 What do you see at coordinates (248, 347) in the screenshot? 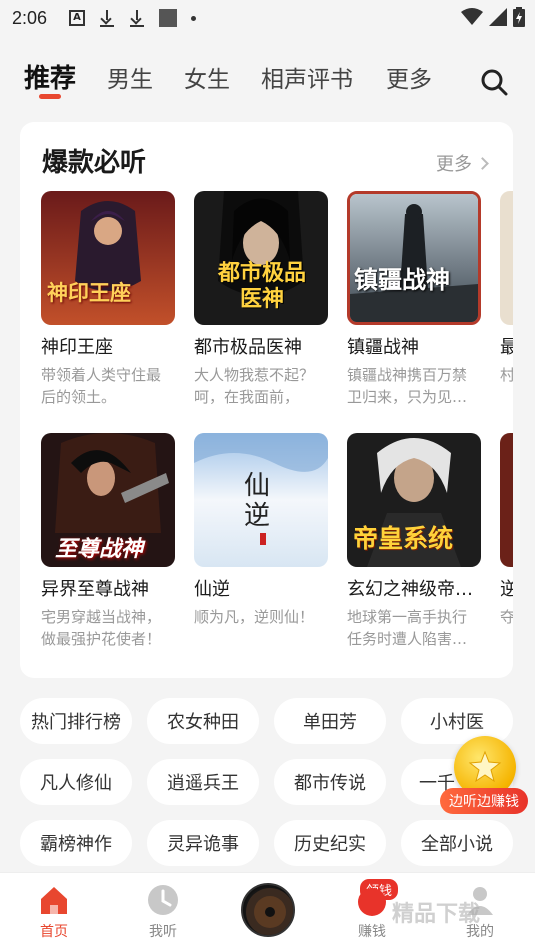
I see `book-title: 都市极品医神` at bounding box center [248, 347].